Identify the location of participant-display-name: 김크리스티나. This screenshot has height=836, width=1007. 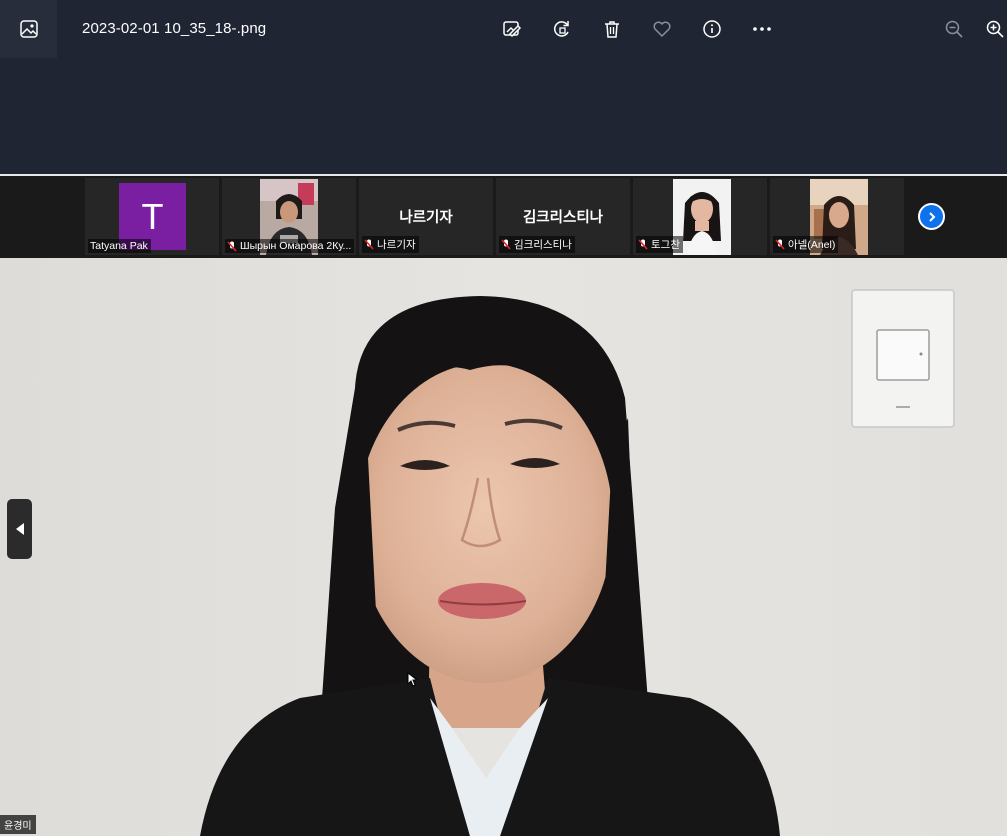
(563, 218).